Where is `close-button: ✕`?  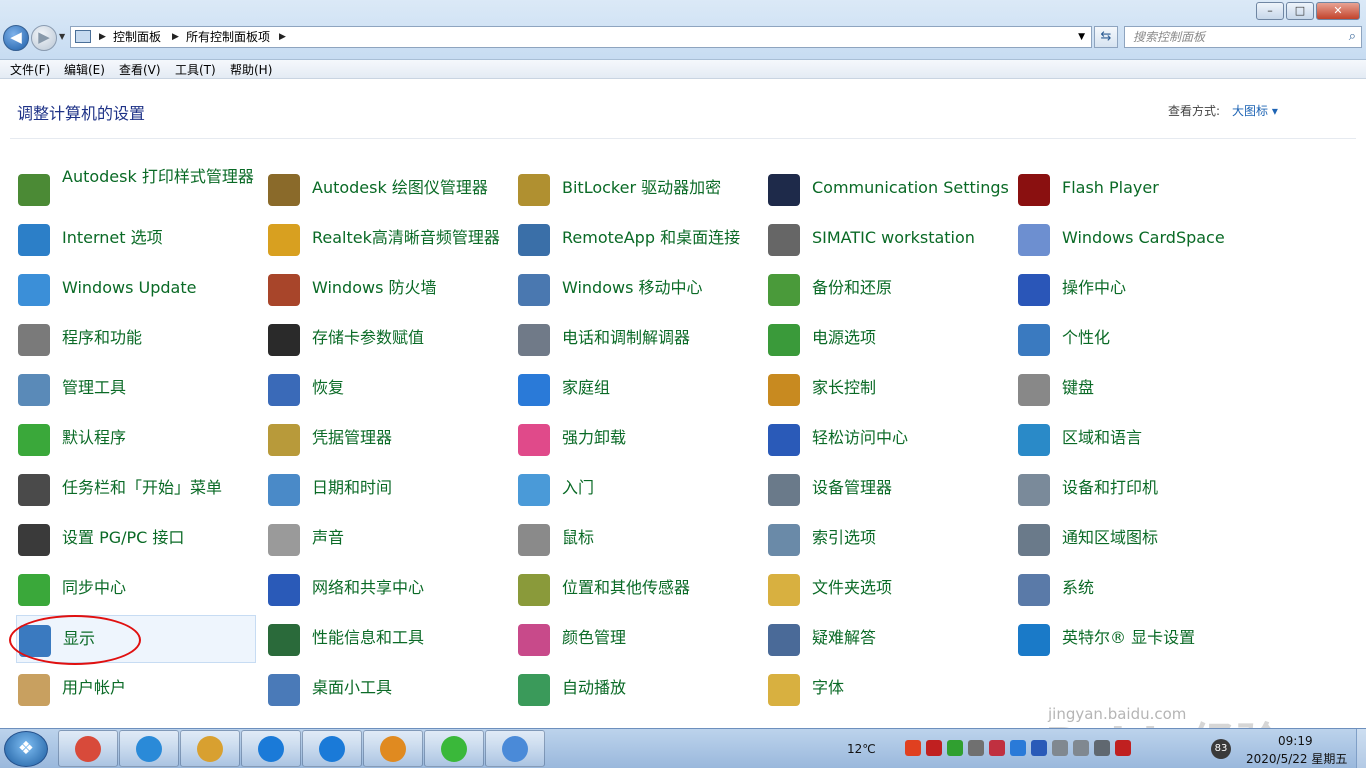
close-button: ✕ is located at coordinates (1338, 11).